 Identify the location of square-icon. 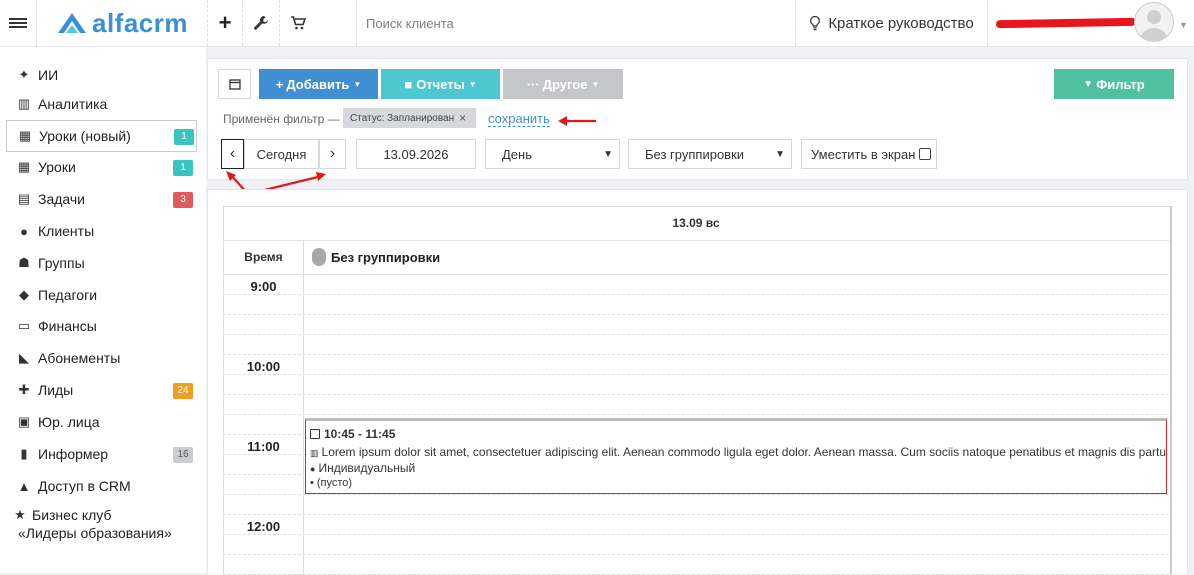
(315, 434).